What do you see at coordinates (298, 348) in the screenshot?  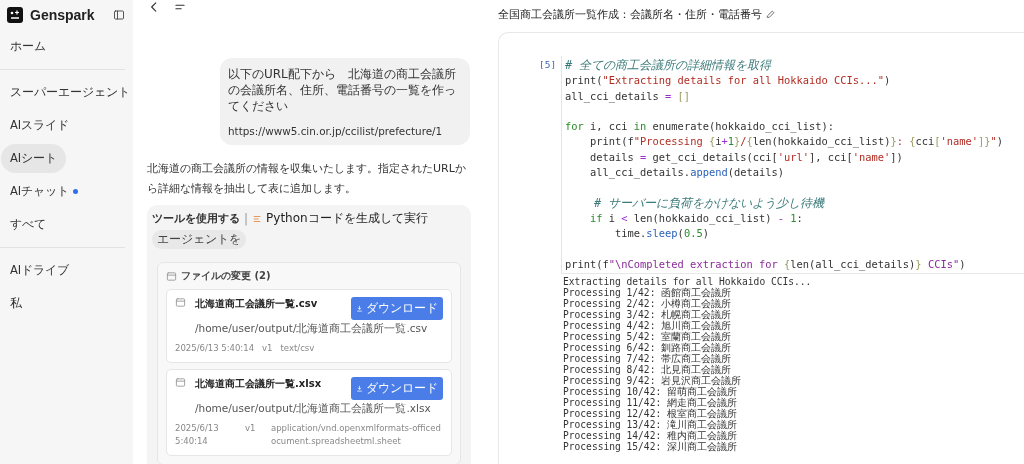 I see `file-type: text/csv` at bounding box center [298, 348].